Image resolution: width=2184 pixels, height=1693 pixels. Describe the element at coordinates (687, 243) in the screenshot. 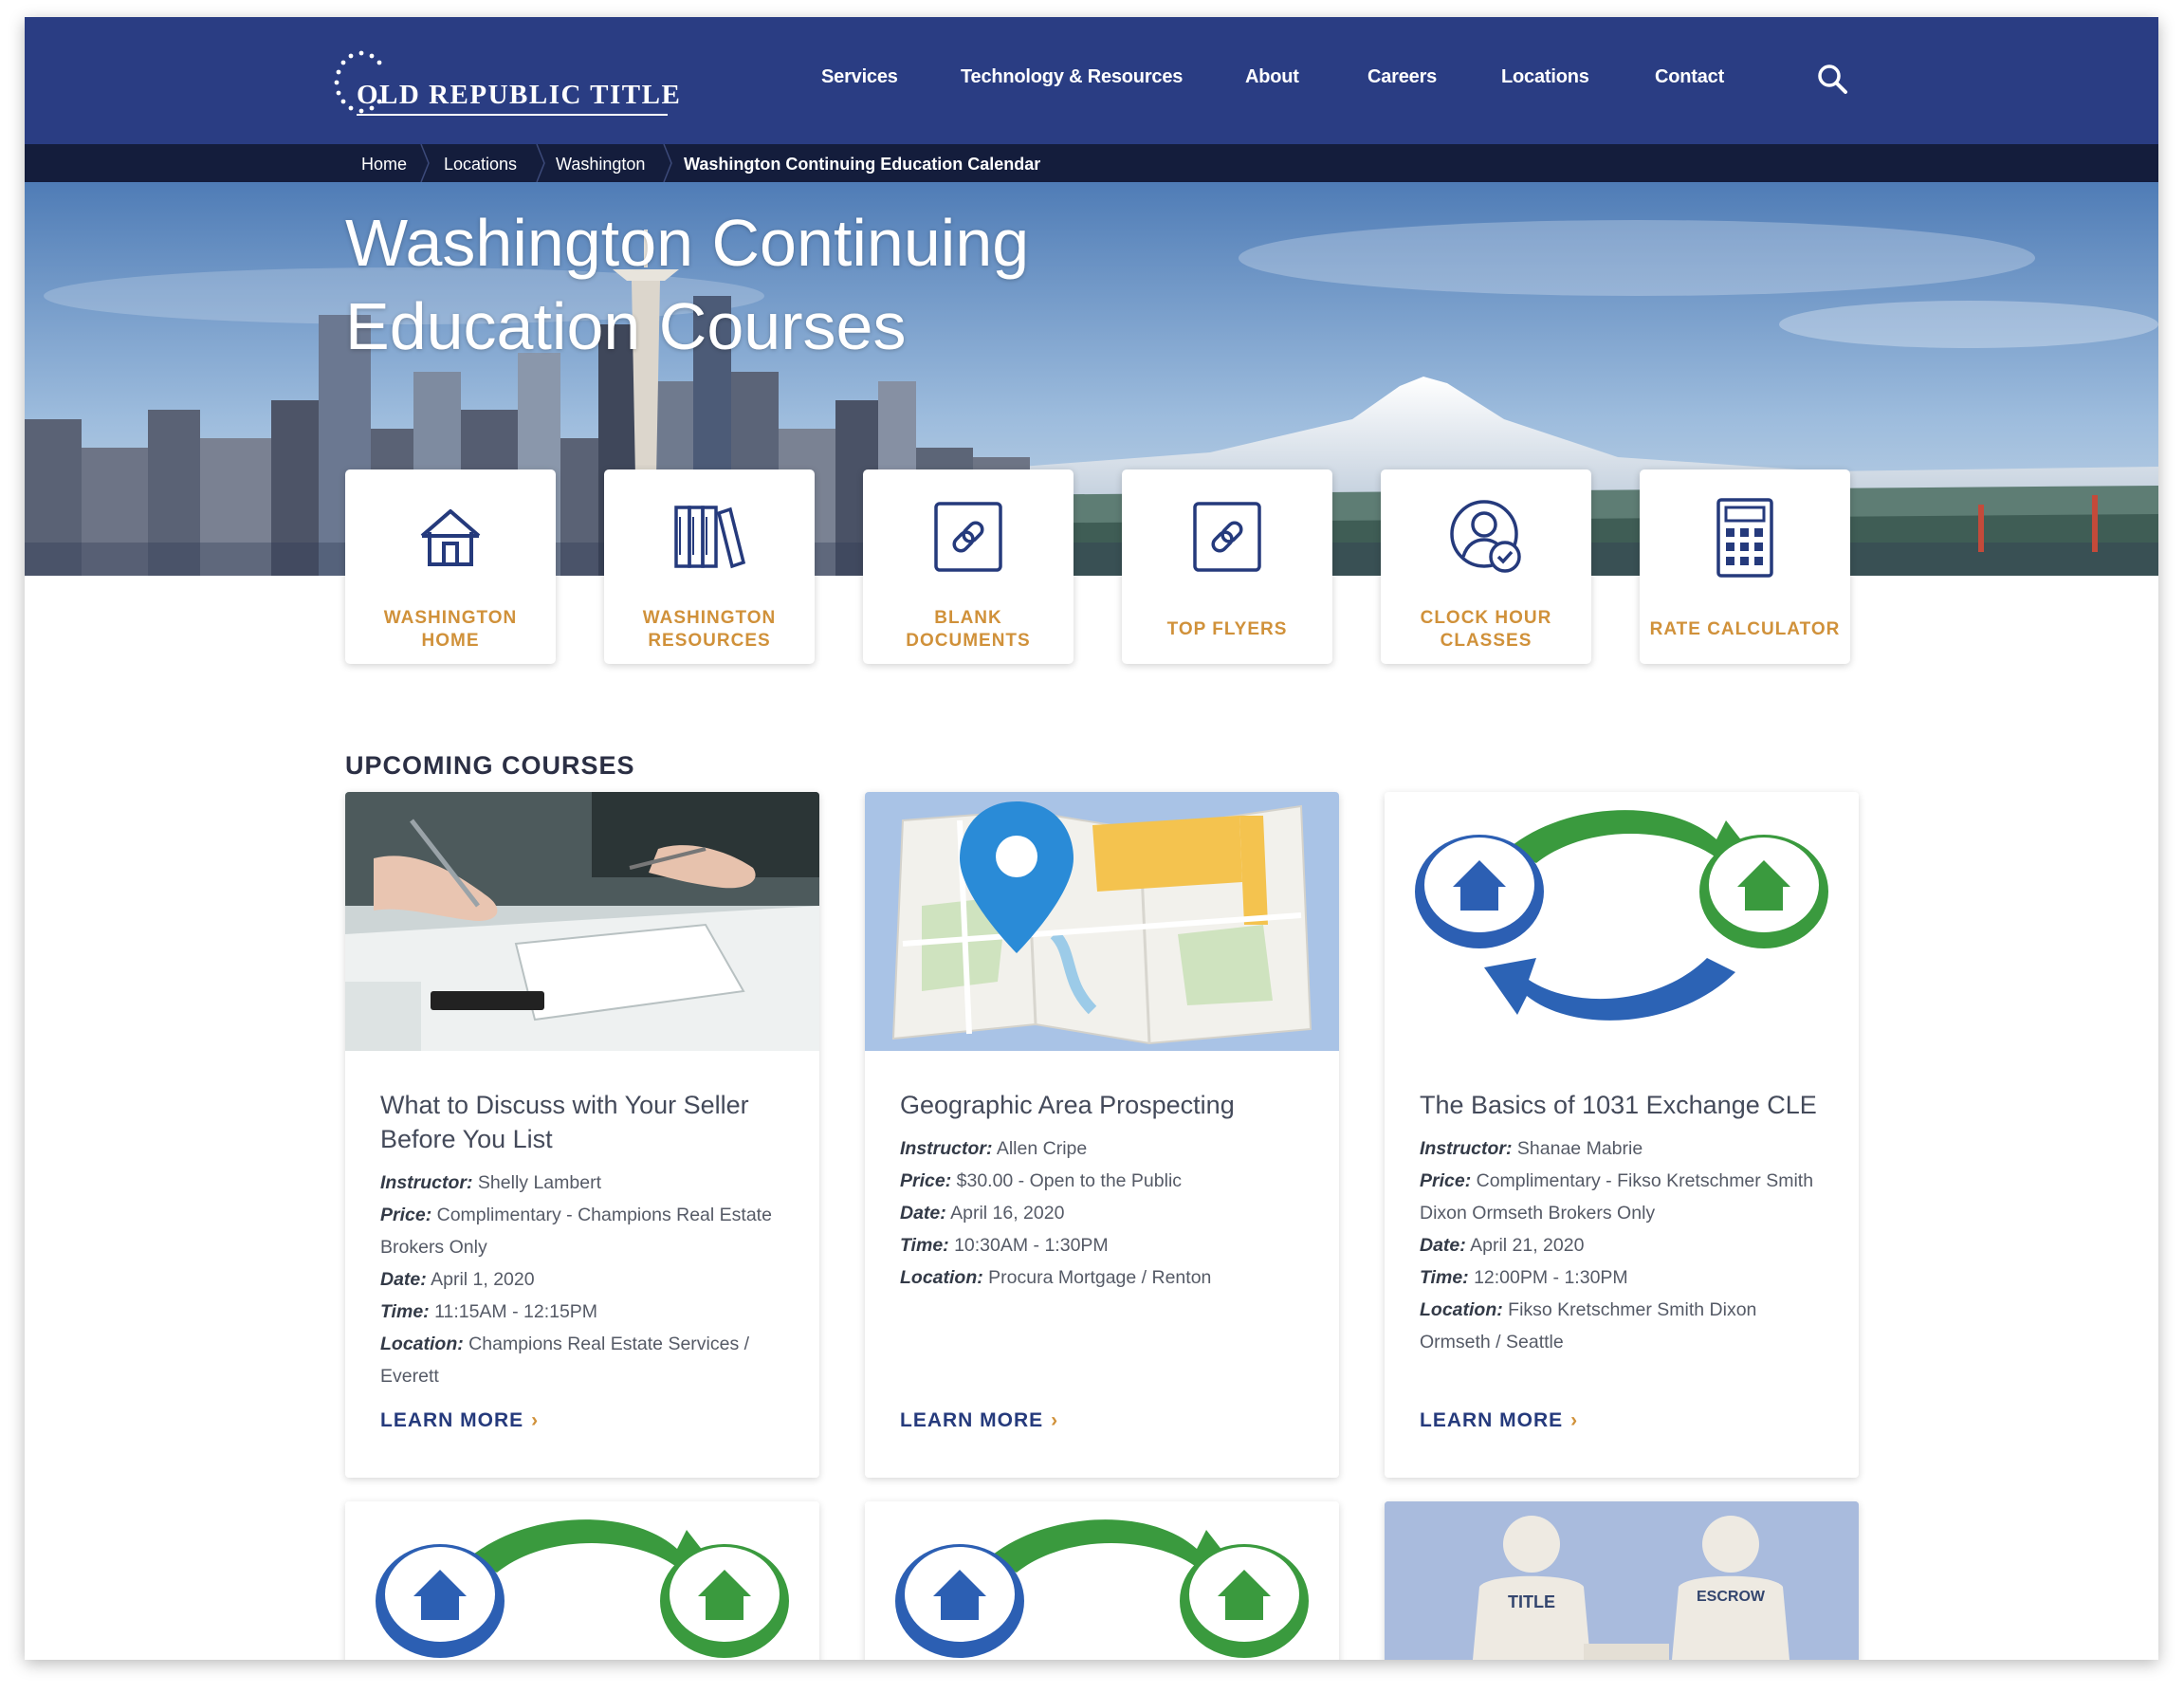

I see `page-title-line-1: Washington Continuing` at that location.